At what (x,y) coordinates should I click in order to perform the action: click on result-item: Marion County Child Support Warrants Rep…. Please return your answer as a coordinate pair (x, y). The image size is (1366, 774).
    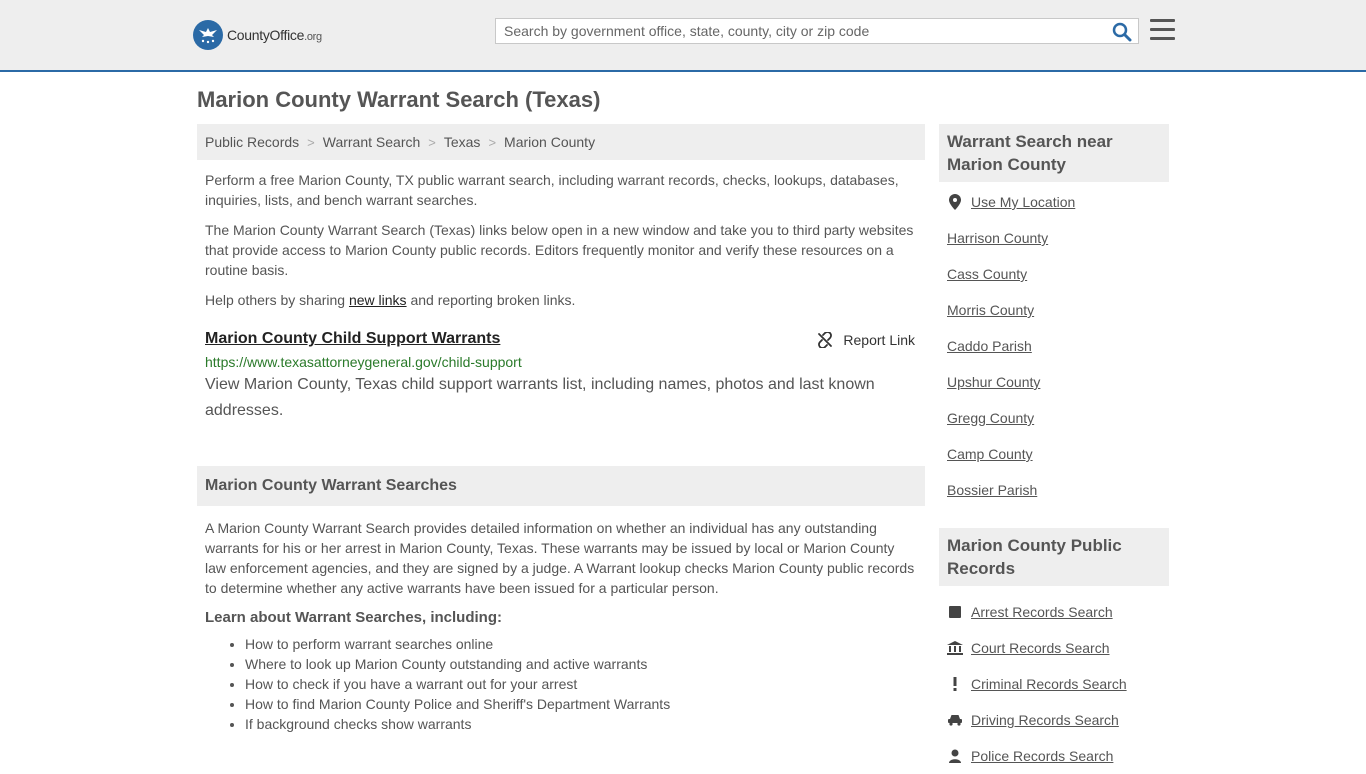
    Looking at the image, I should click on (561, 377).